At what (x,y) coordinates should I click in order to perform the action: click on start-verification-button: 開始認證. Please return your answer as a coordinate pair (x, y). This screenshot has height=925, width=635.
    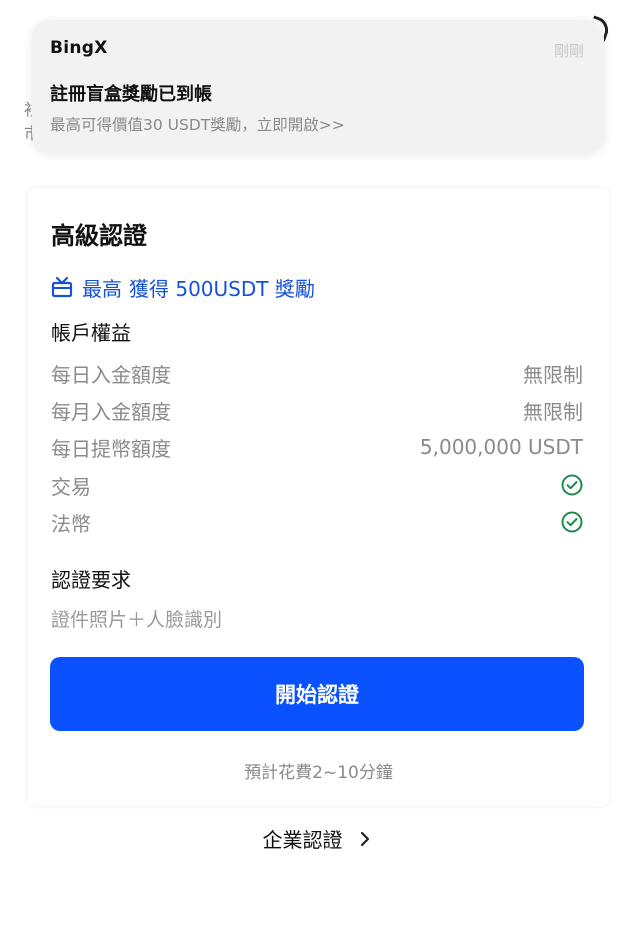
    Looking at the image, I should click on (317, 694).